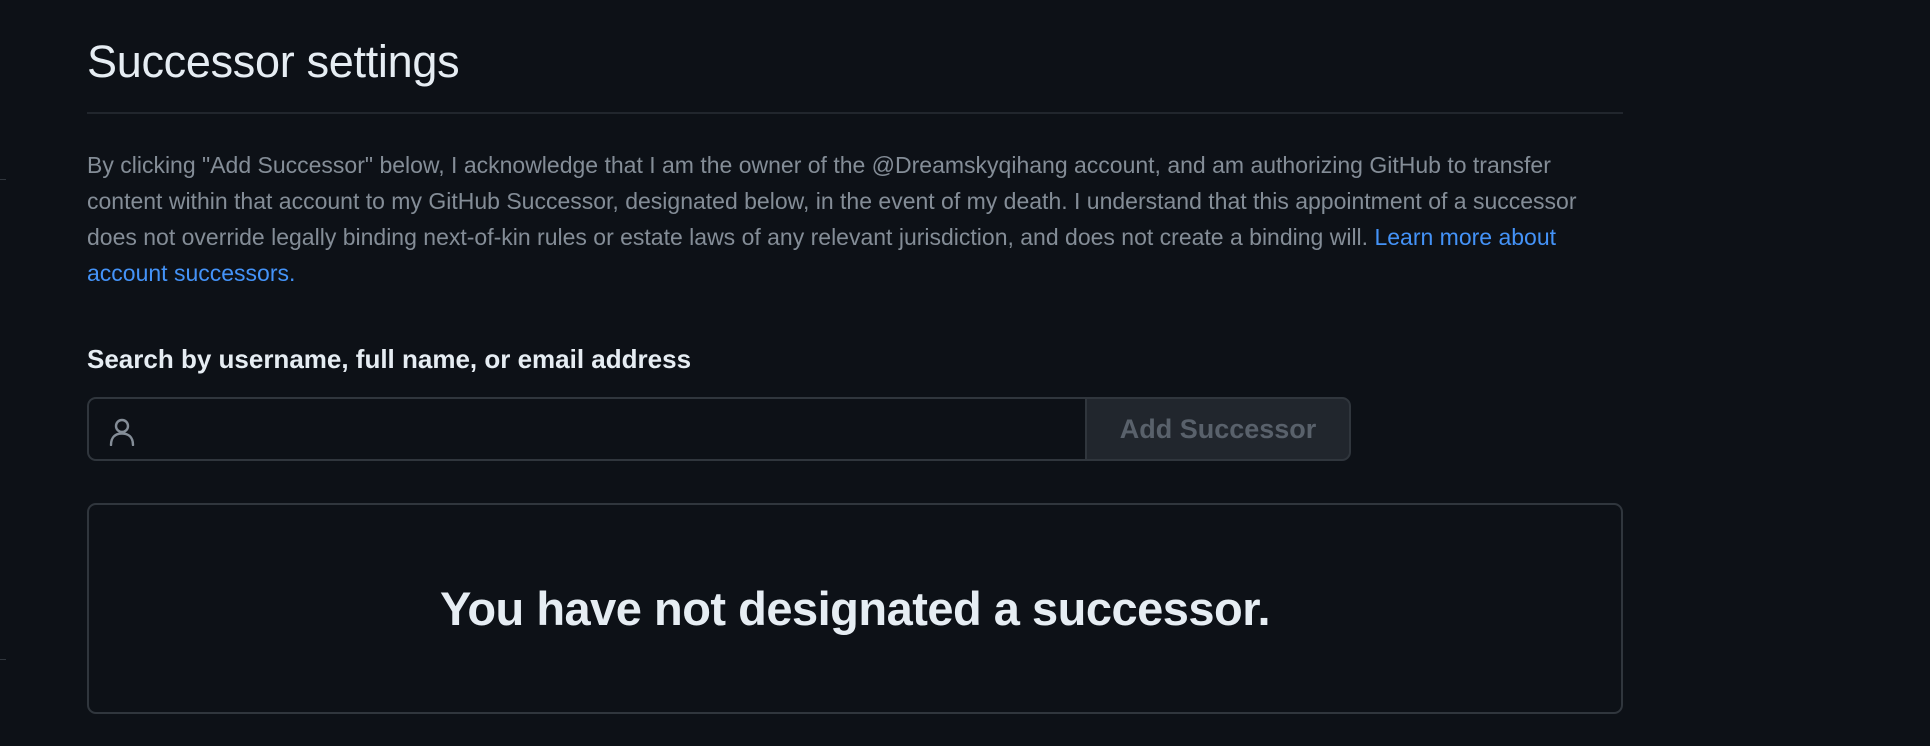 Image resolution: width=1930 pixels, height=746 pixels. What do you see at coordinates (122, 432) in the screenshot?
I see `person-icon` at bounding box center [122, 432].